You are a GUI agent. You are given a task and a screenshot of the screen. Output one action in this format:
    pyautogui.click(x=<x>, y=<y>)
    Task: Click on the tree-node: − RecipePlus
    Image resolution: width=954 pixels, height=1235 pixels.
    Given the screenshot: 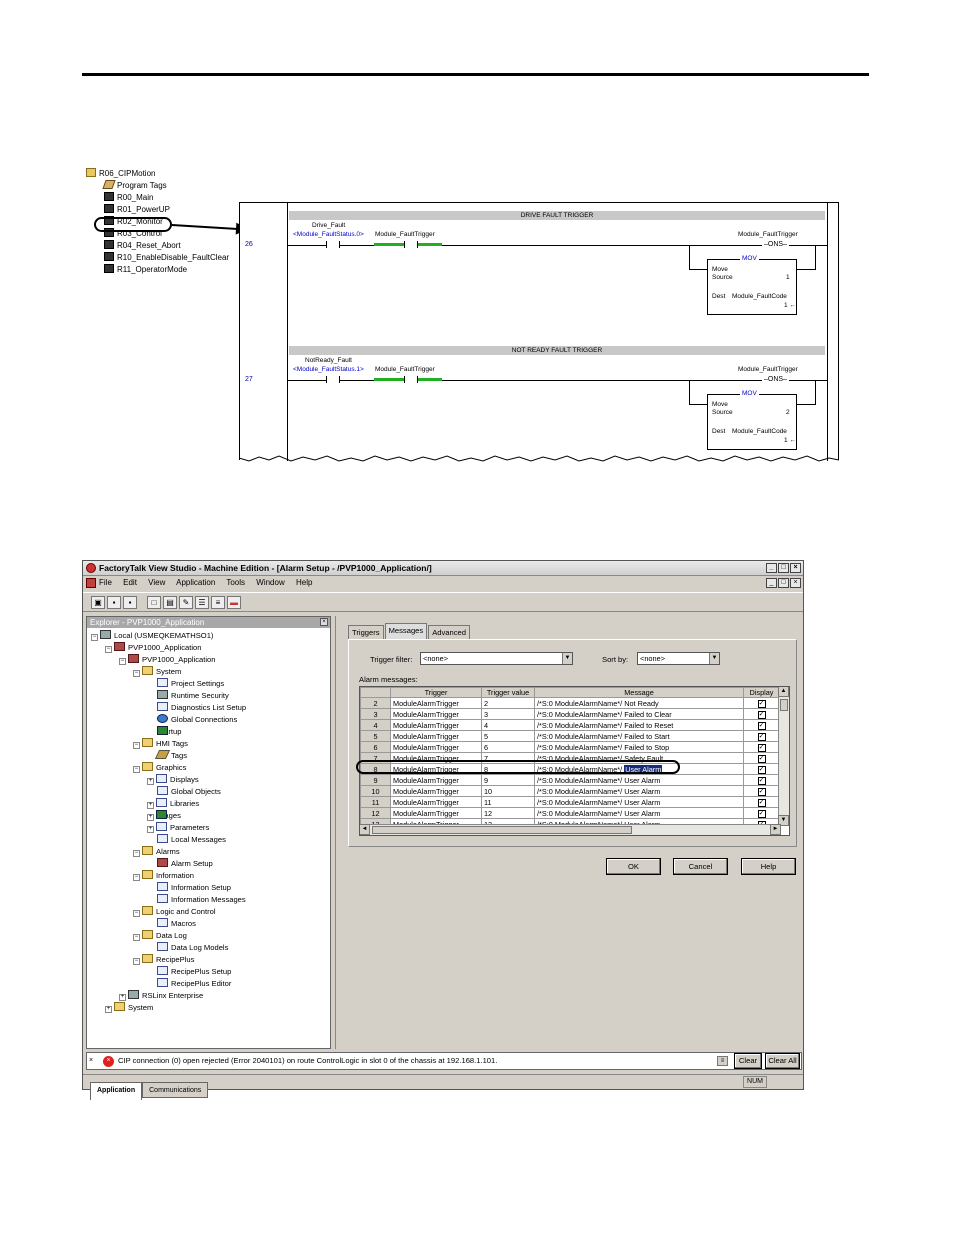 What is the action you would take?
    pyautogui.click(x=163, y=960)
    